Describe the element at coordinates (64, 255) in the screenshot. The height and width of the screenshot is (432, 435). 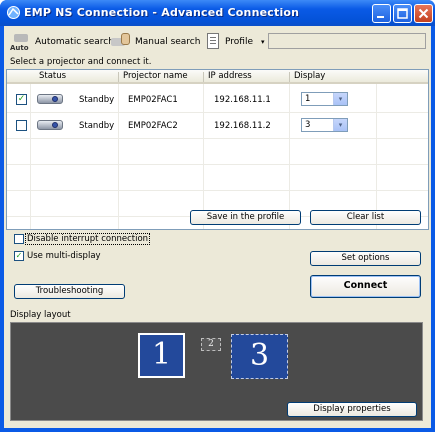
I see `use-multi-display-label: Use multi-display` at that location.